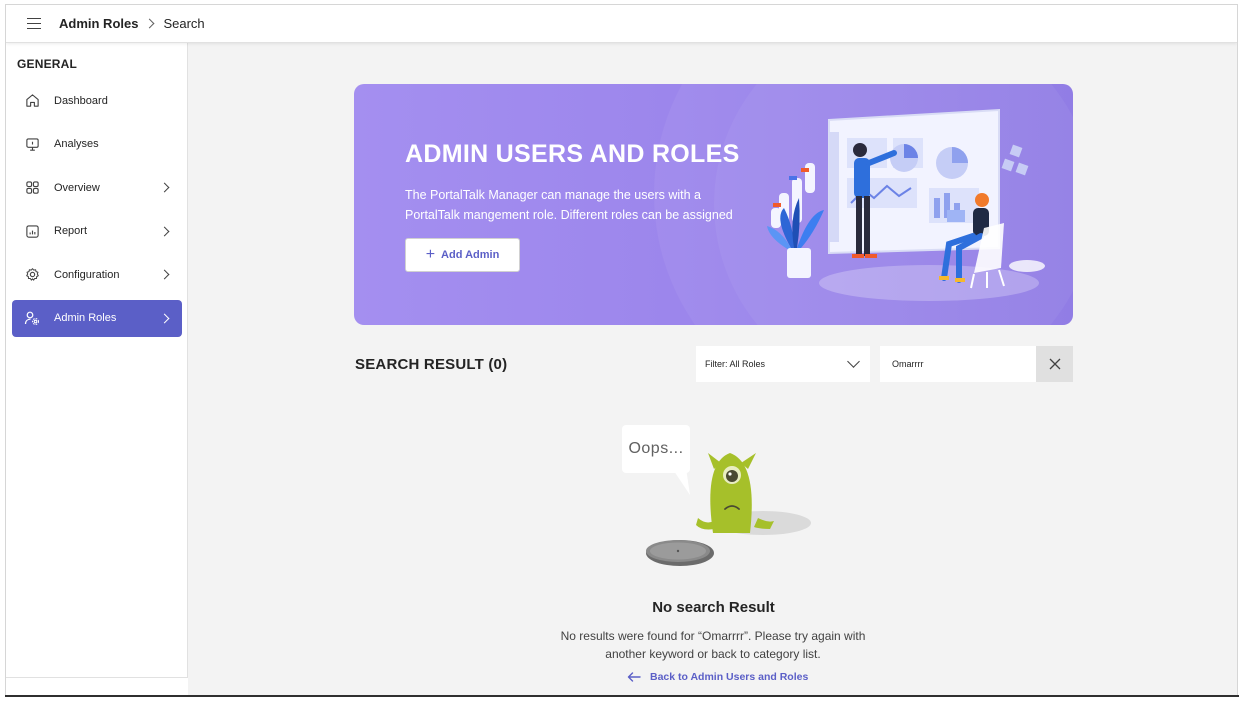 The height and width of the screenshot is (701, 1242). Describe the element at coordinates (87, 274) in the screenshot. I see `sidebar-item-label: Configuration` at that location.